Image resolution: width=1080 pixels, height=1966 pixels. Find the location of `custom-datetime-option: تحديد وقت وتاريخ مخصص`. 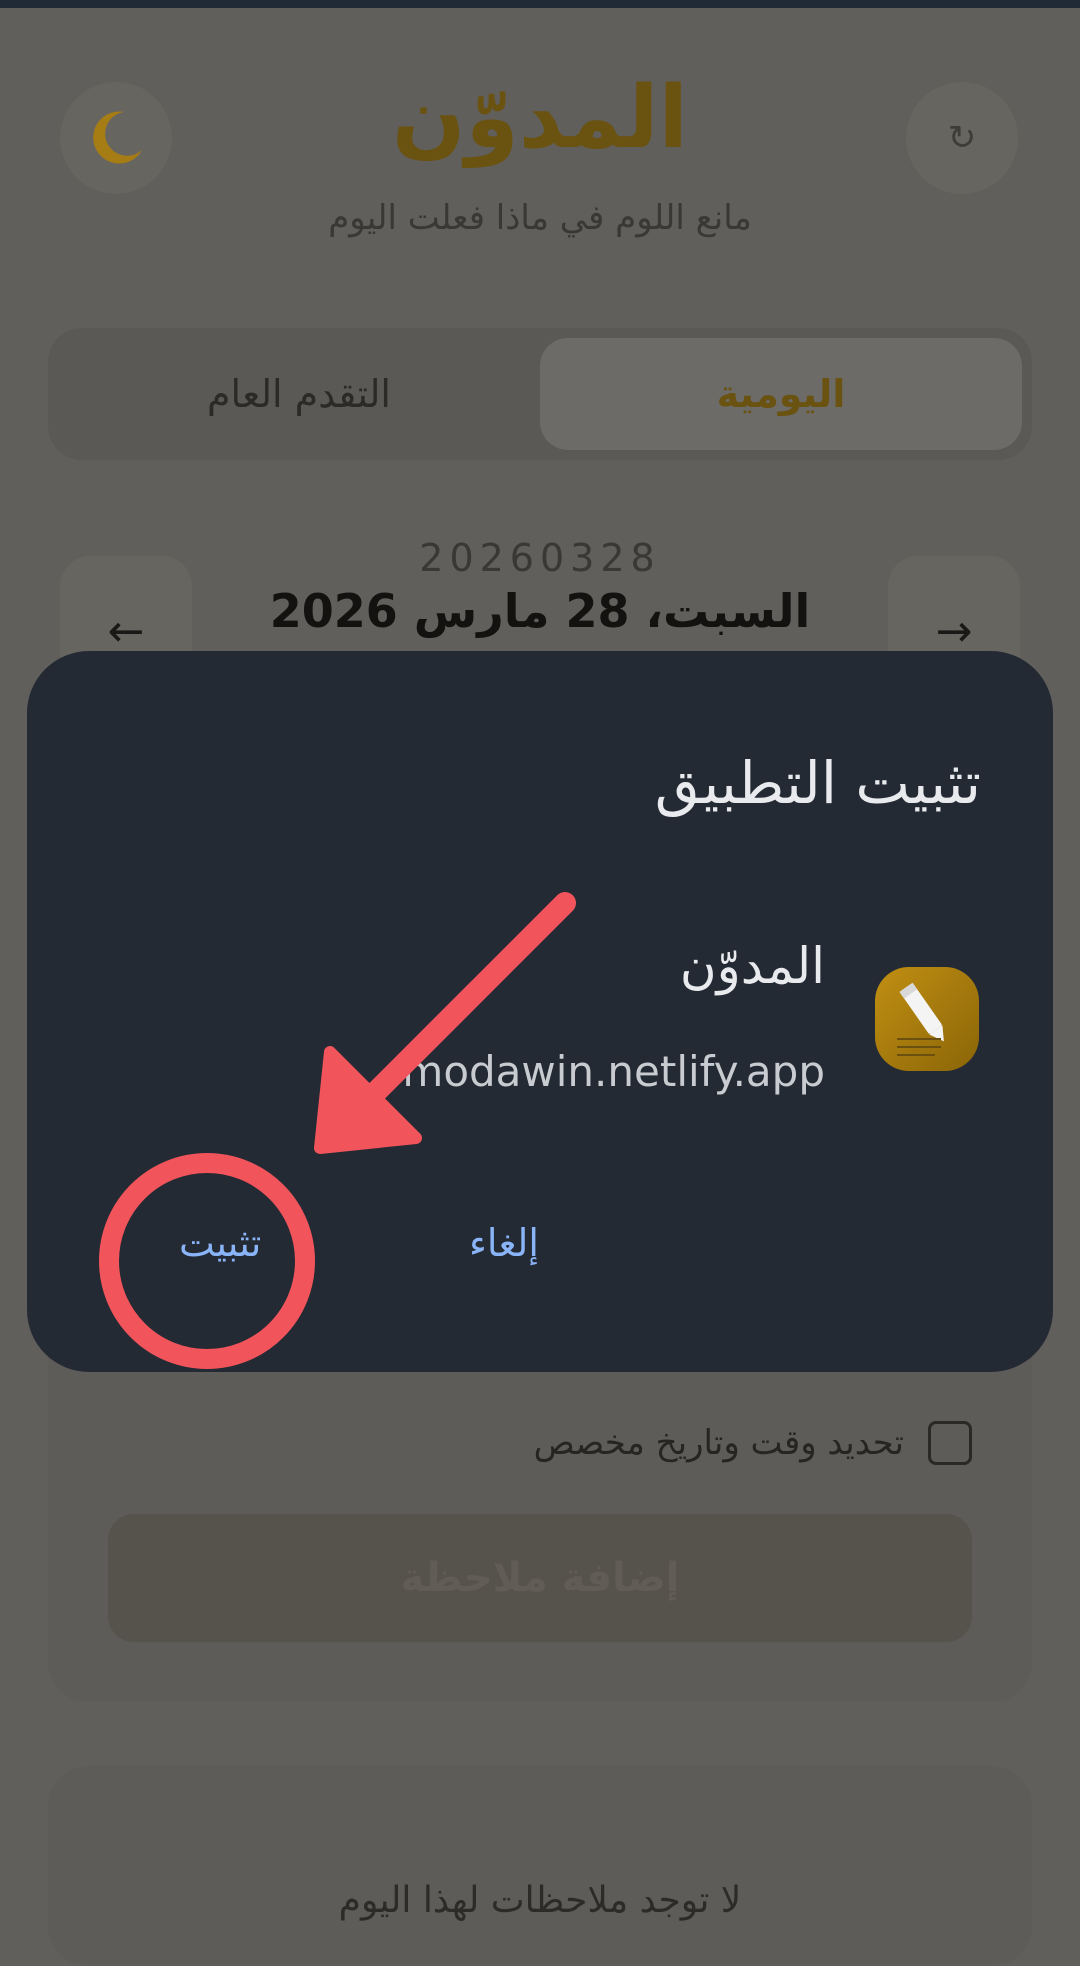

custom-datetime-option: تحديد وقت وتاريخ مخصص is located at coordinates (753, 1443).